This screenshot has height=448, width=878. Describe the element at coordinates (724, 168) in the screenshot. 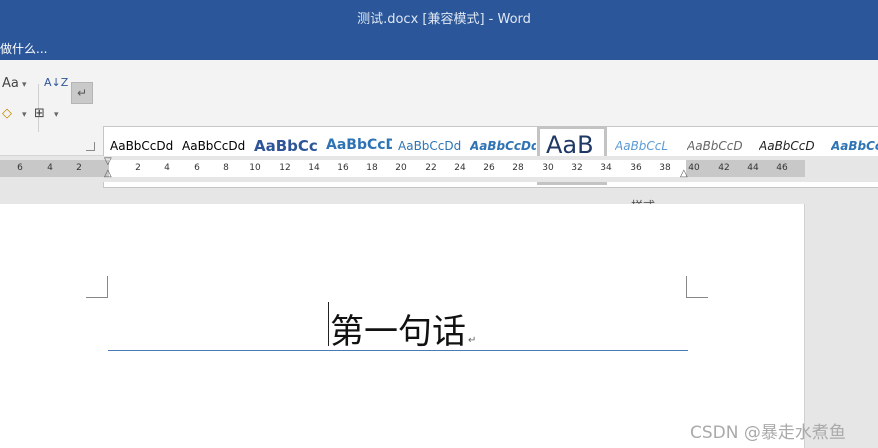

I see `ruler-tick-label: 42` at that location.